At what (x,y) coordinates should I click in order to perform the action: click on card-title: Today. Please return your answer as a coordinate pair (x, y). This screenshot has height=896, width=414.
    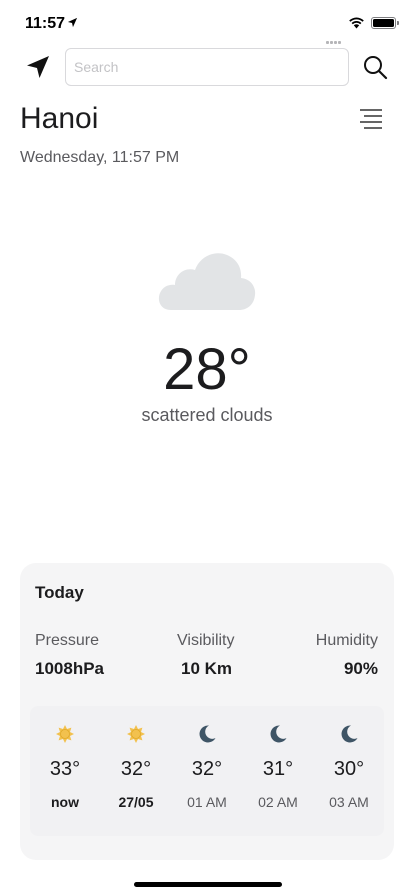
    Looking at the image, I should click on (59, 592).